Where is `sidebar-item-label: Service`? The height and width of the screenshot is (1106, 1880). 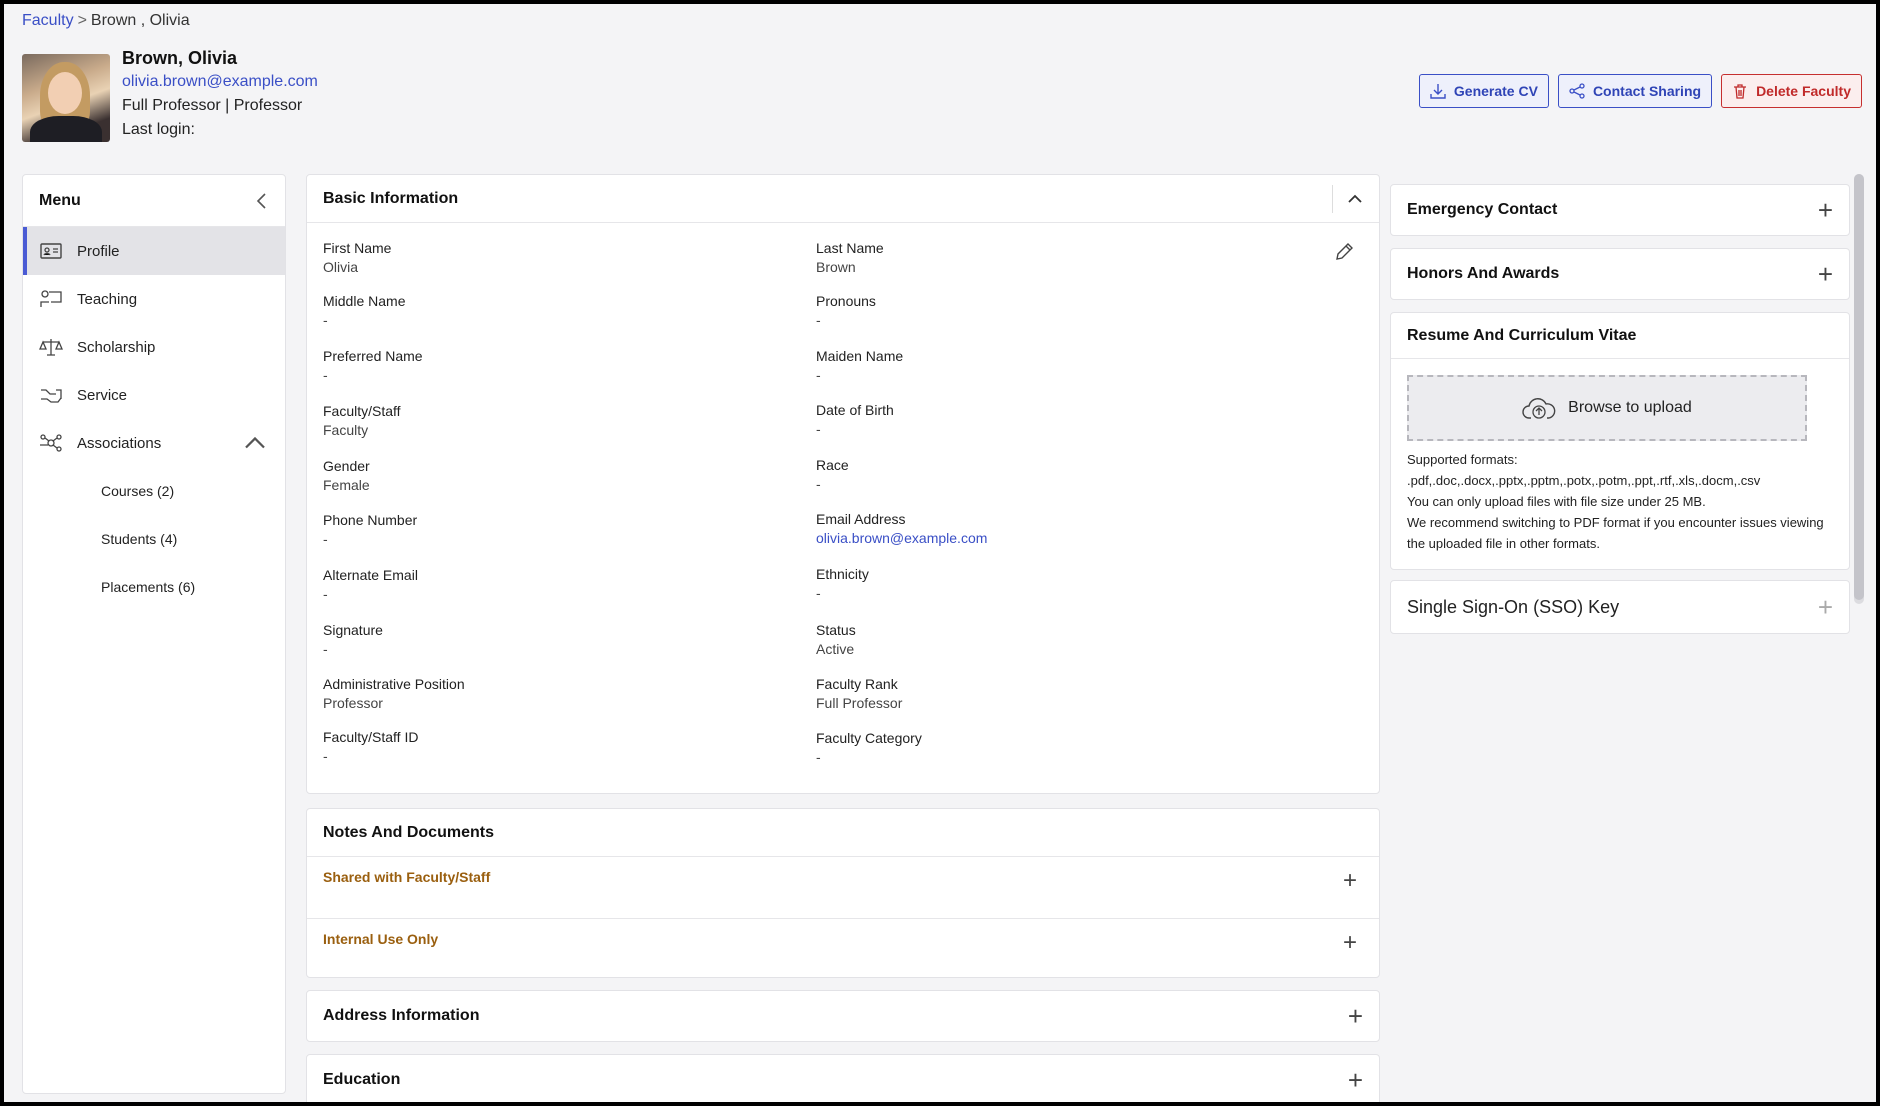
sidebar-item-label: Service is located at coordinates (102, 395).